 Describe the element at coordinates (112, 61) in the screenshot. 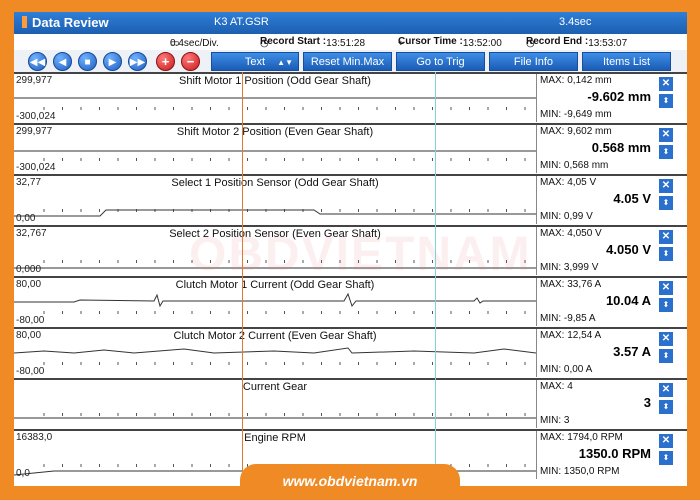

I see `play-icon: ▶` at that location.